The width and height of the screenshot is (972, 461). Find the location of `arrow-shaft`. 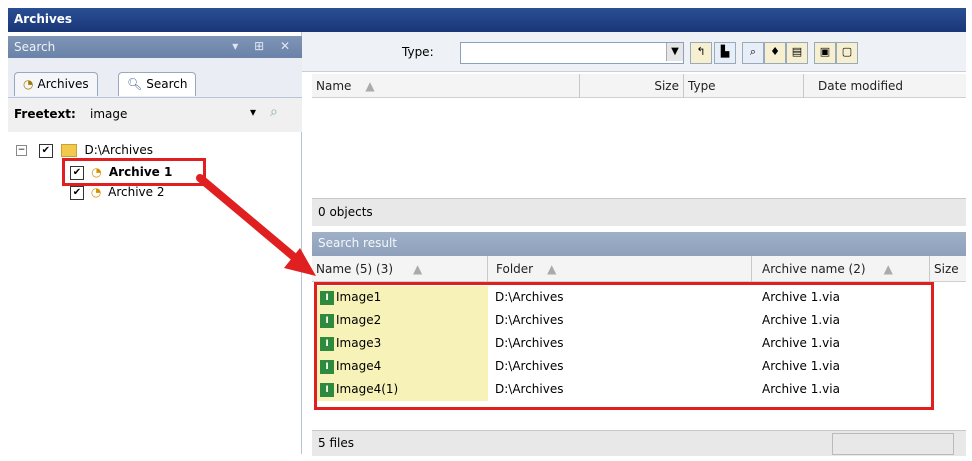

arrow-shaft is located at coordinates (250, 220).